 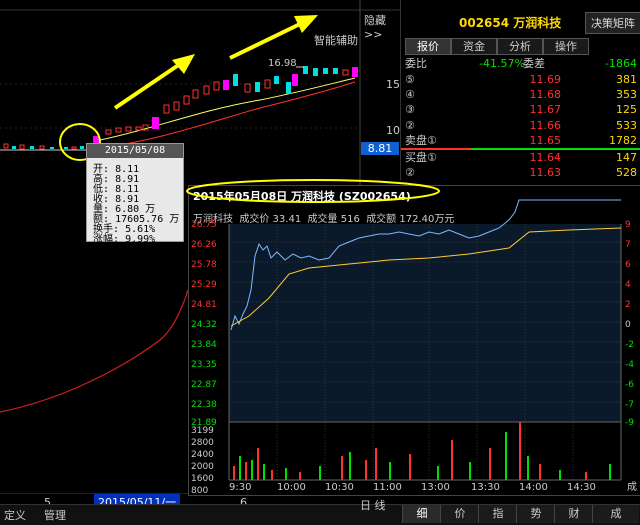 What do you see at coordinates (474, 46) in the screenshot?
I see `tab-funds: 资金` at bounding box center [474, 46].